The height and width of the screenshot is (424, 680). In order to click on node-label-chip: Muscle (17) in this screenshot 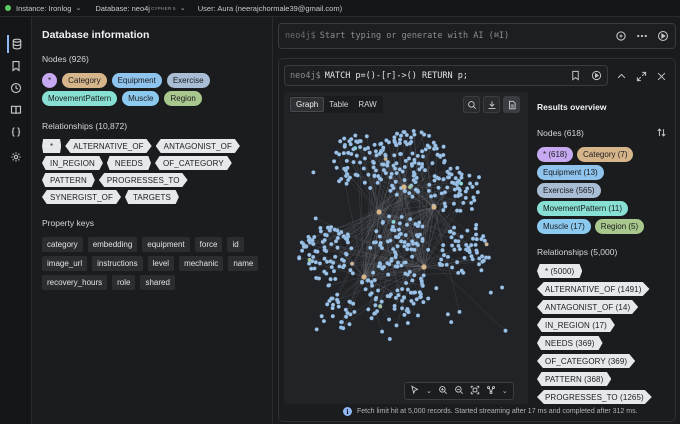, I will do `click(564, 226)`.